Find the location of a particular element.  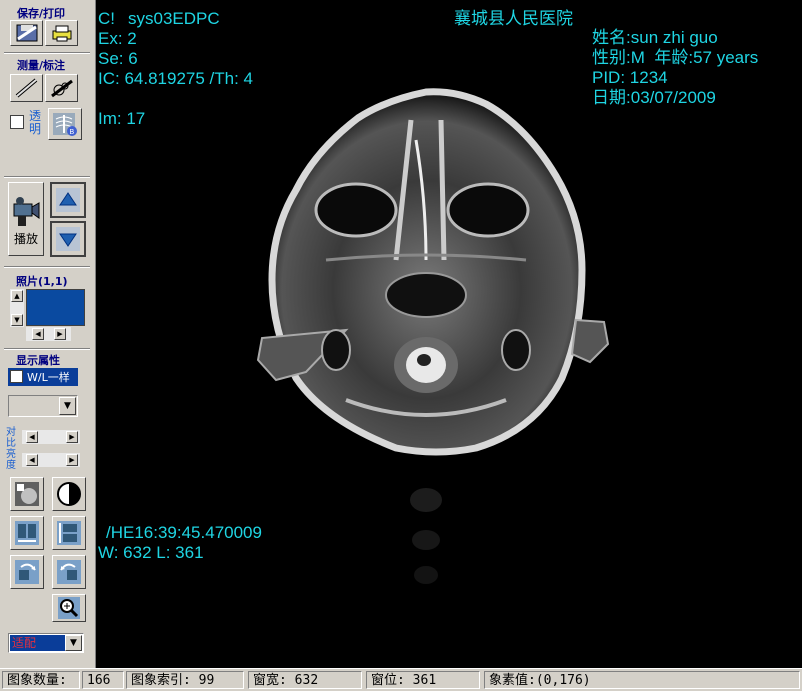

photo-vscroll: ▲ ▼ is located at coordinates (17, 308).